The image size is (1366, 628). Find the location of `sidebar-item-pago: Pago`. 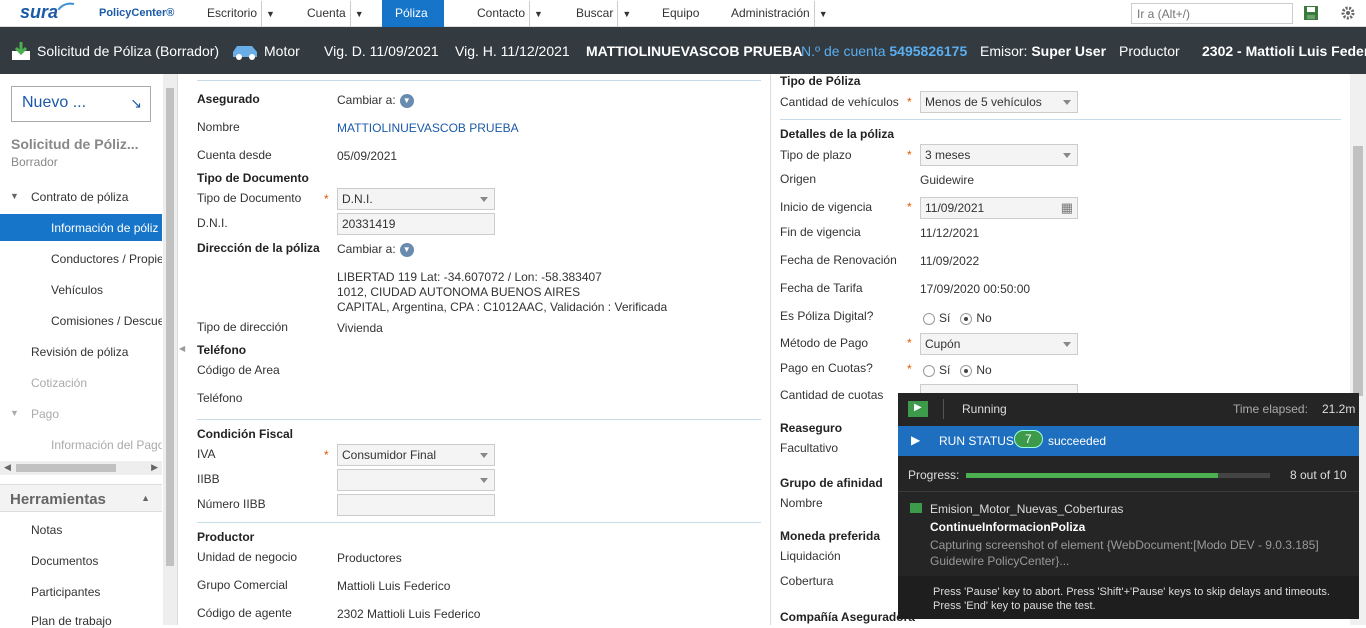

sidebar-item-pago: Pago is located at coordinates (45, 414).